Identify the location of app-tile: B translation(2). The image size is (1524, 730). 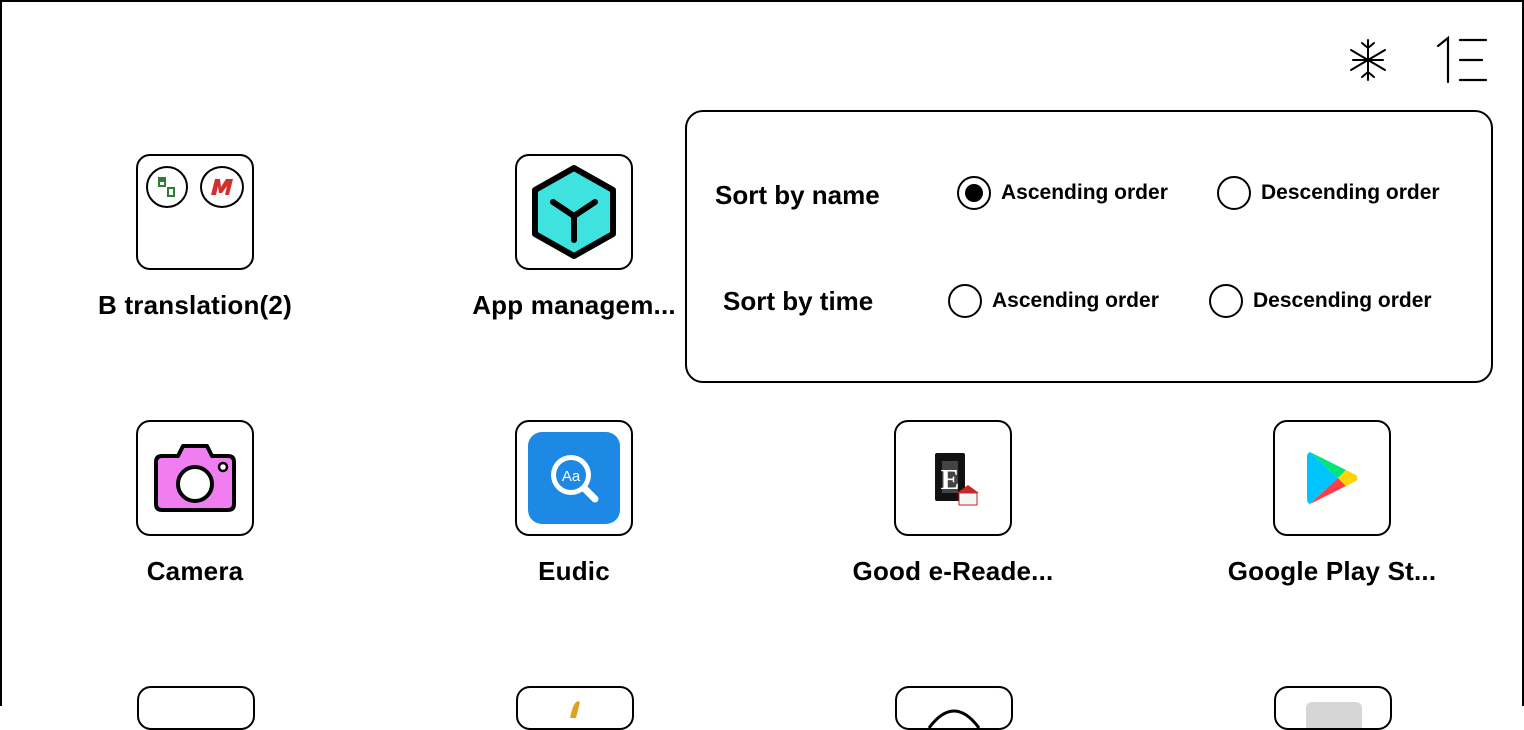
(195, 237).